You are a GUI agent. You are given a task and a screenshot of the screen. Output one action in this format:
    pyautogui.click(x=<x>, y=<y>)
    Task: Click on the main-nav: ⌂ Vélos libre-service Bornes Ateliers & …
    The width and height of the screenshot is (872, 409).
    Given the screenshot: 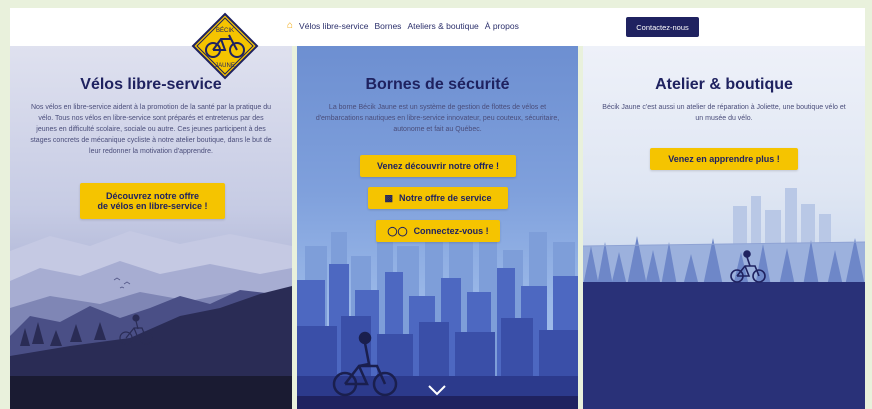 What is the action you would take?
    pyautogui.click(x=403, y=25)
    